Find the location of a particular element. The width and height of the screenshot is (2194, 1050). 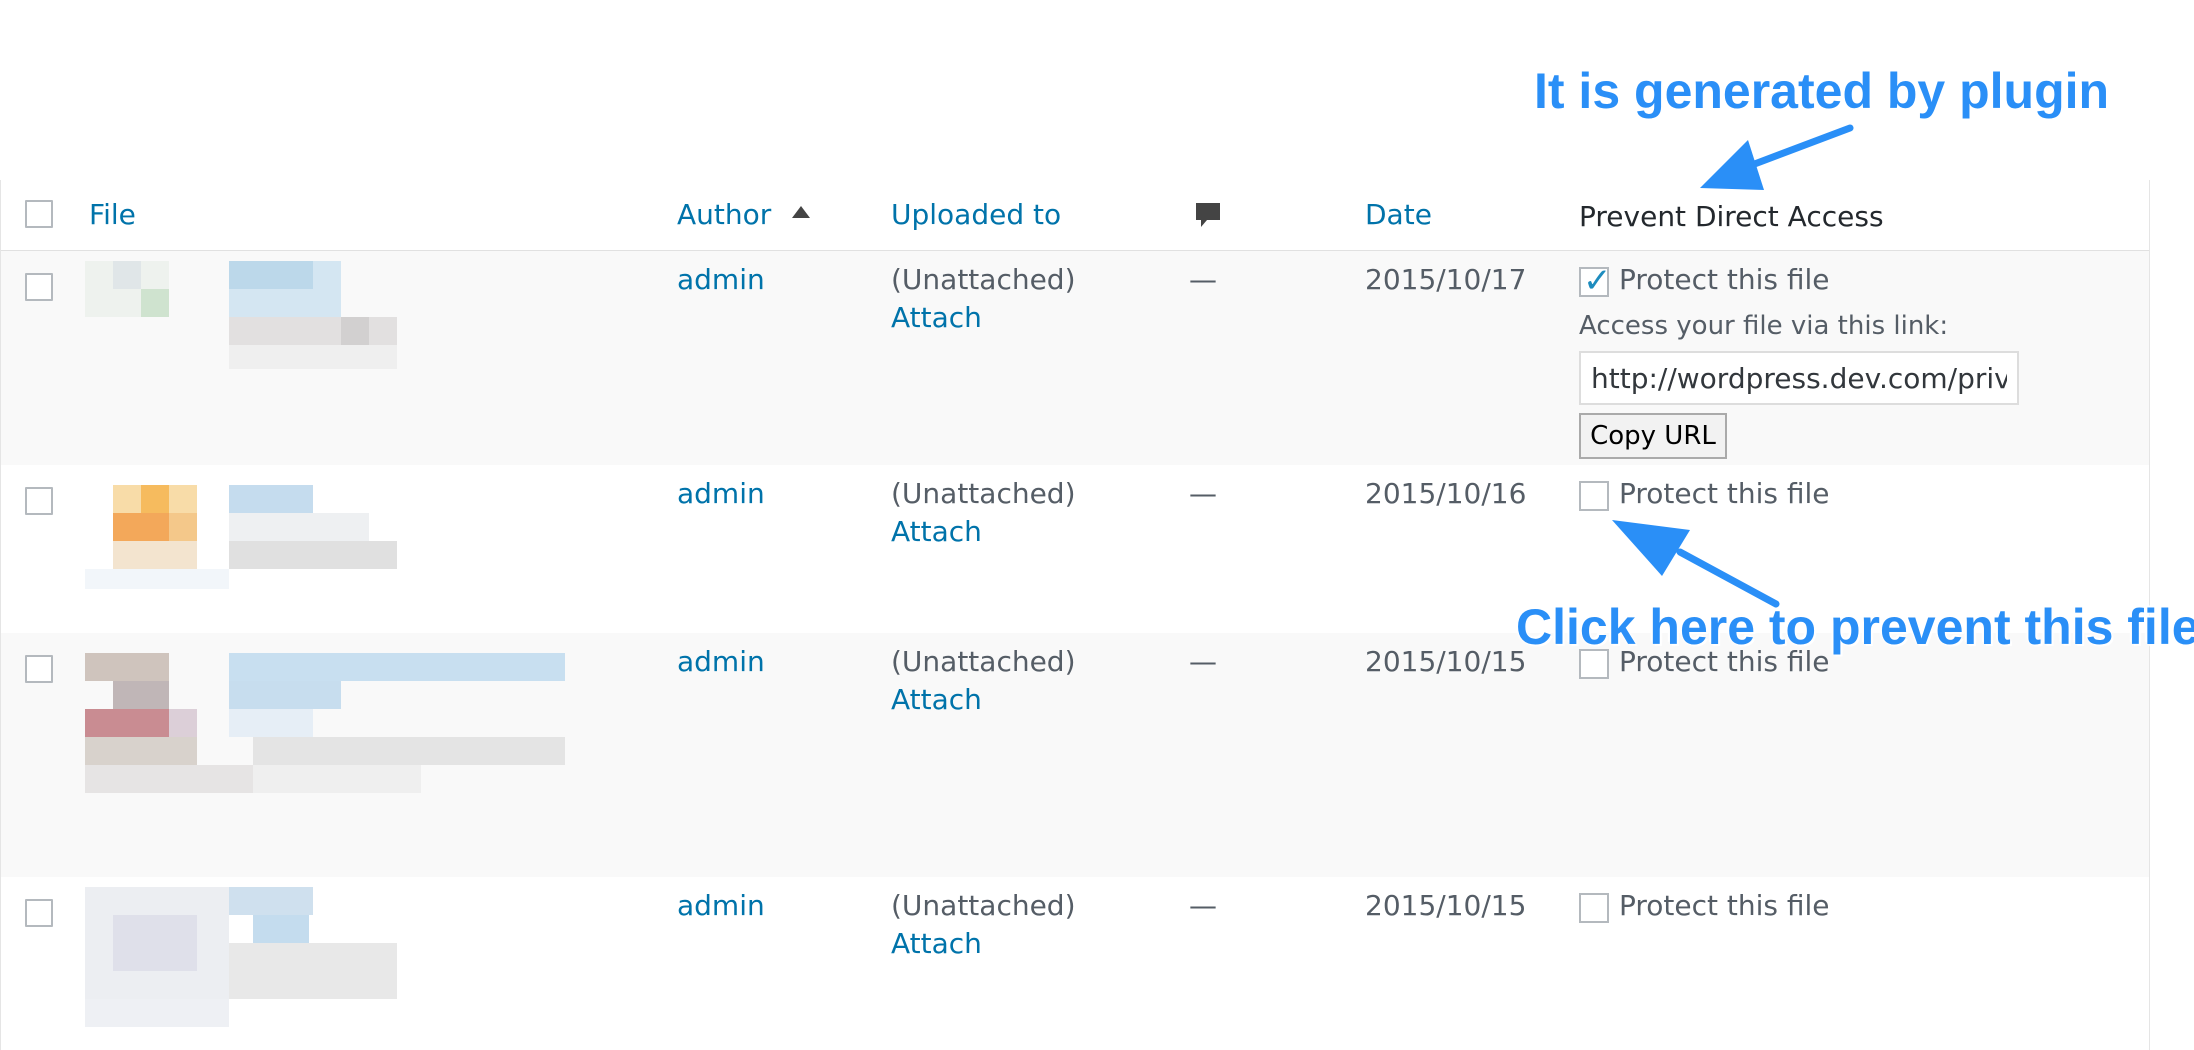

annotation-arrows is located at coordinates (1733, 366).